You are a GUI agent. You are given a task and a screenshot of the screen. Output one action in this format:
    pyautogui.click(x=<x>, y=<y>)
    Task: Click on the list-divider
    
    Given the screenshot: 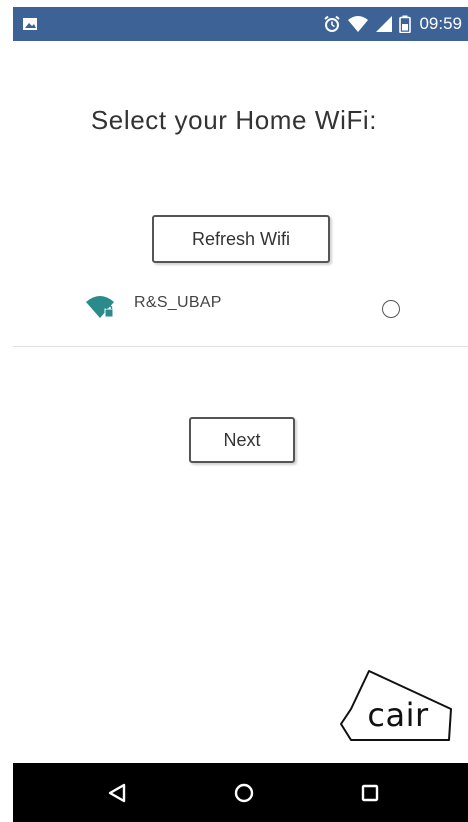 What is the action you would take?
    pyautogui.click(x=240, y=346)
    